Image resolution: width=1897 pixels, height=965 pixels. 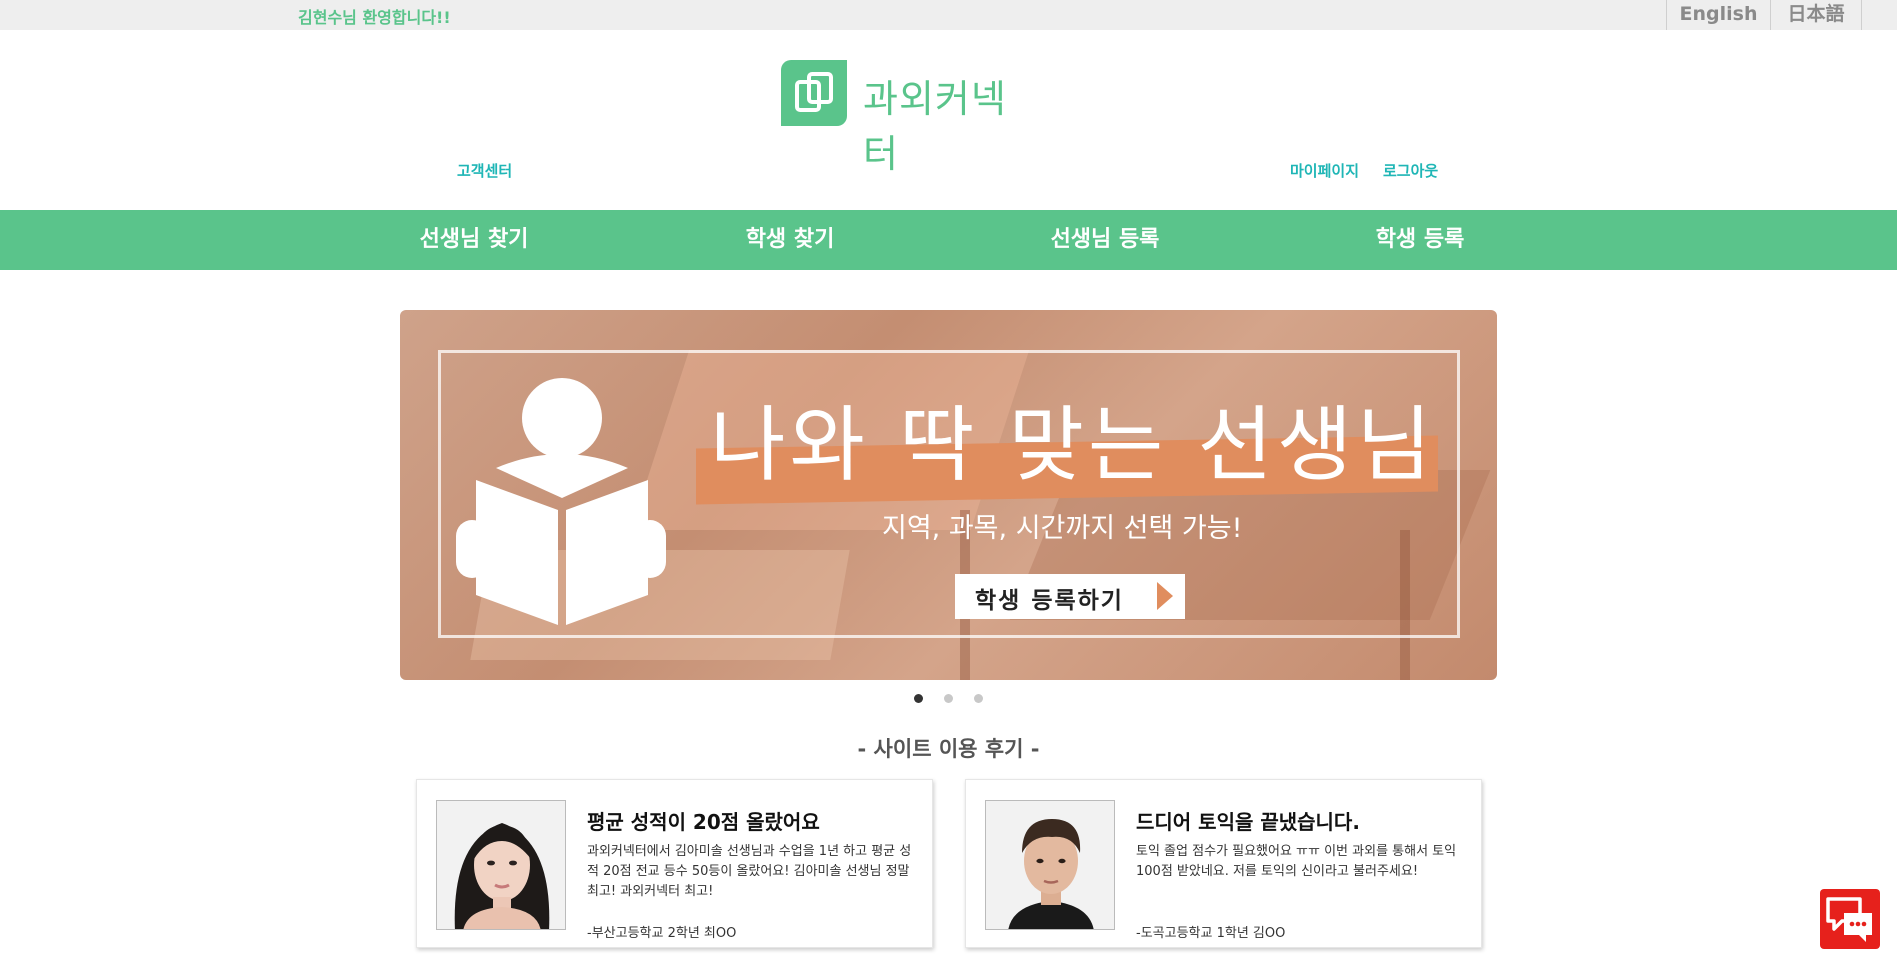 What do you see at coordinates (1816, 15) in the screenshot?
I see `language-japanese-link: 日本語` at bounding box center [1816, 15].